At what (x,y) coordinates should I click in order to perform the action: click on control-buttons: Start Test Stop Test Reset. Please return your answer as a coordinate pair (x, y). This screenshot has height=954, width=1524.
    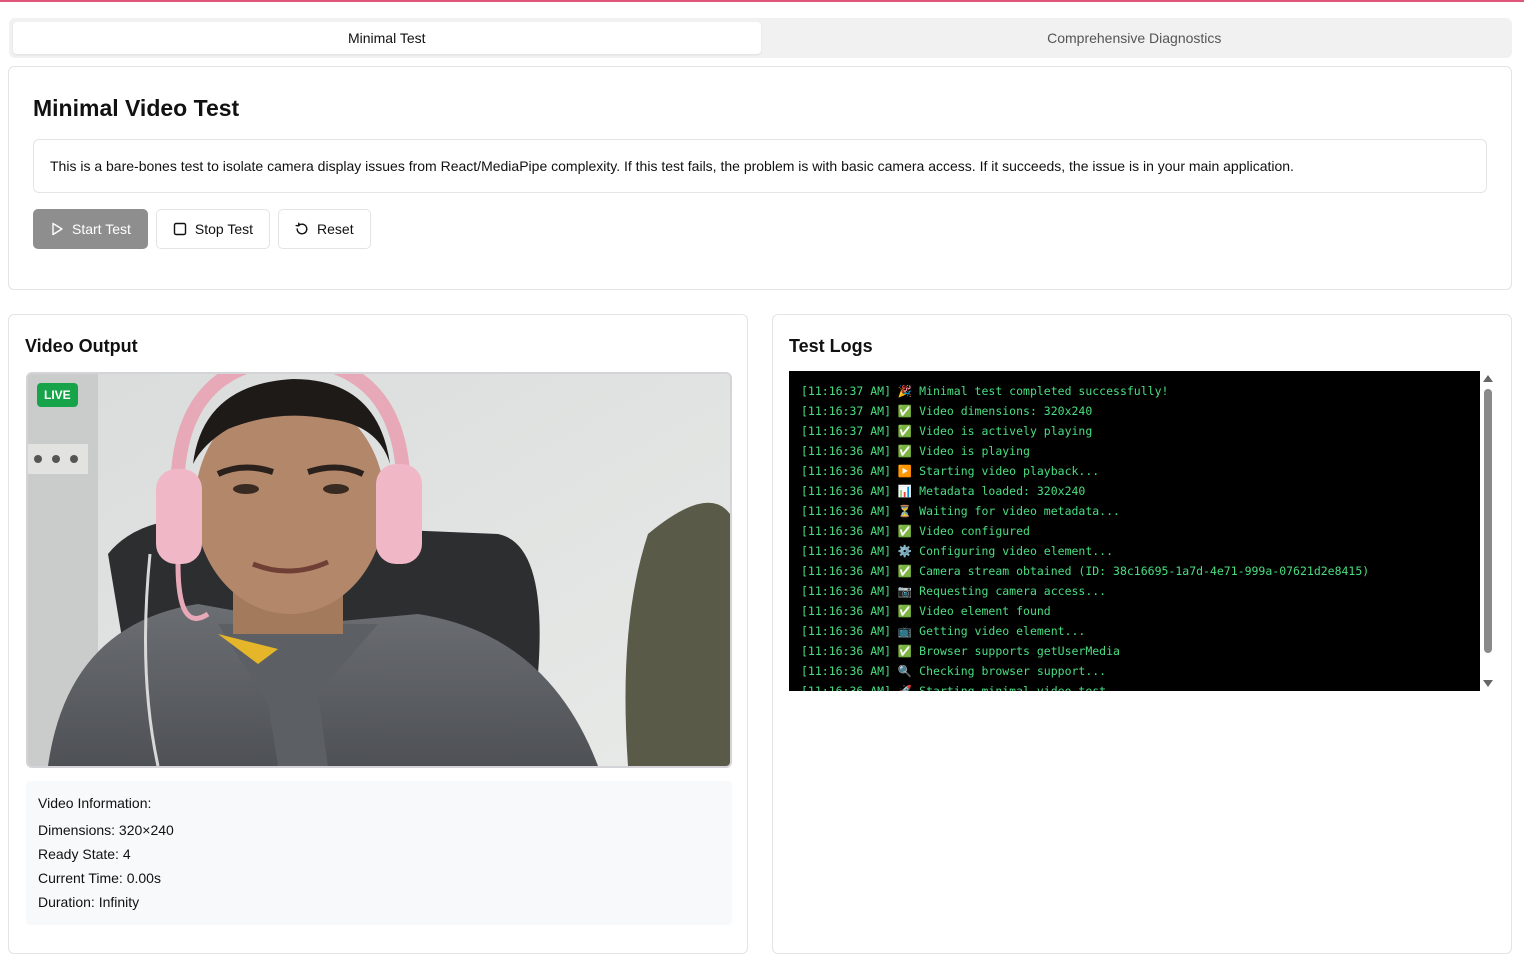
    Looking at the image, I should click on (202, 229).